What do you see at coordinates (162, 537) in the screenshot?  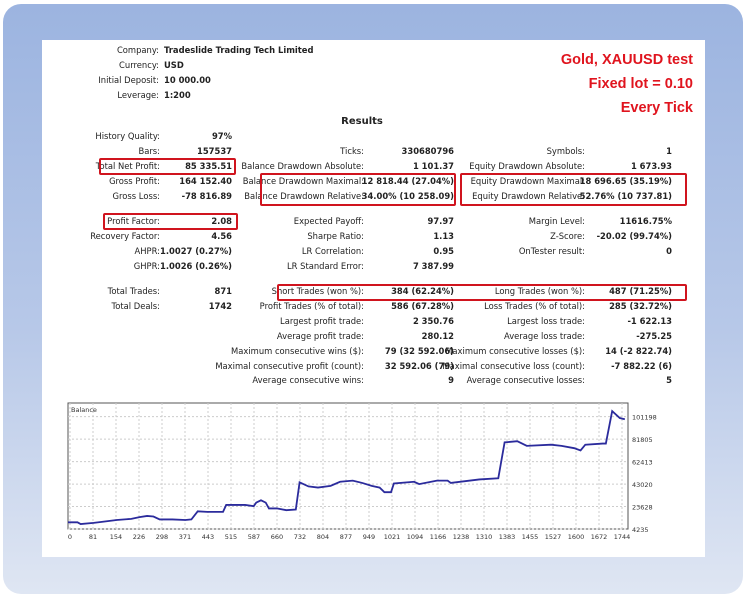 I see `x-tick-label: 298` at bounding box center [162, 537].